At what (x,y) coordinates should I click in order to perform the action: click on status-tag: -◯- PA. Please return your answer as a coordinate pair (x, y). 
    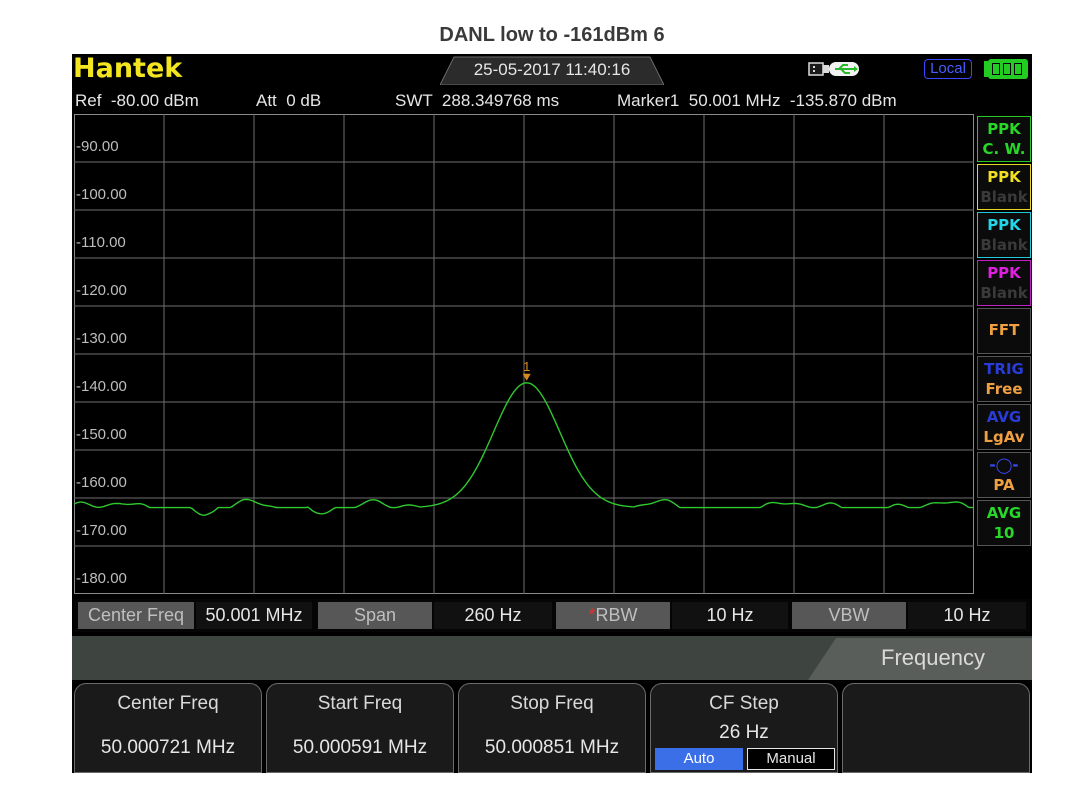
    Looking at the image, I should click on (1004, 475).